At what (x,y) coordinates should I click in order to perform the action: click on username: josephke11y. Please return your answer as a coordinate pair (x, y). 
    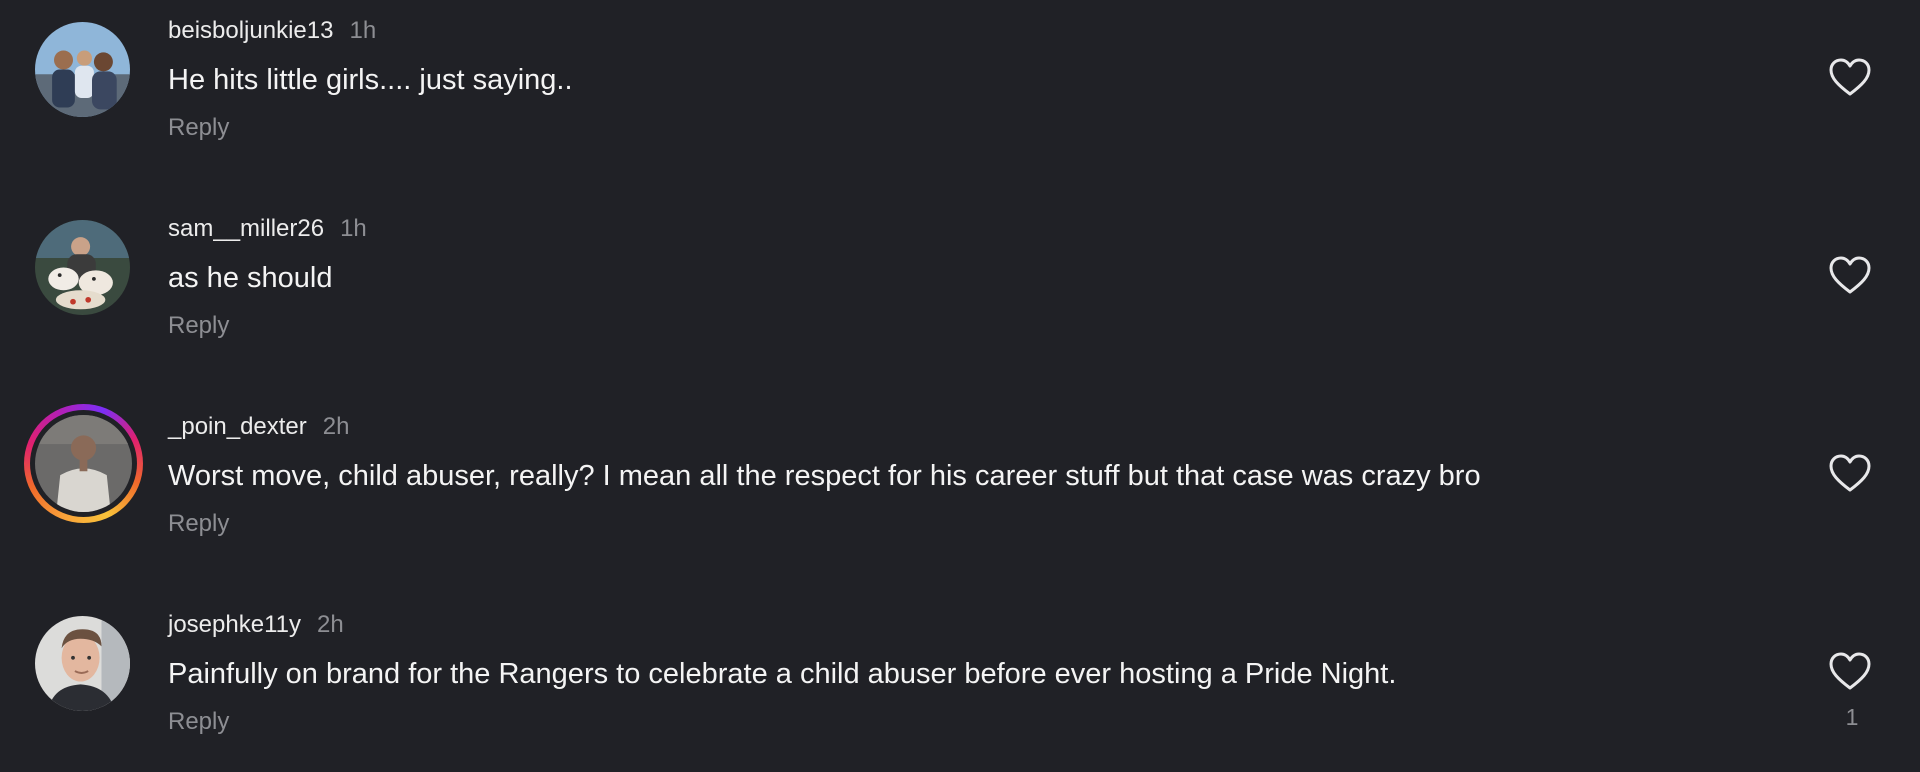
    Looking at the image, I should click on (234, 624).